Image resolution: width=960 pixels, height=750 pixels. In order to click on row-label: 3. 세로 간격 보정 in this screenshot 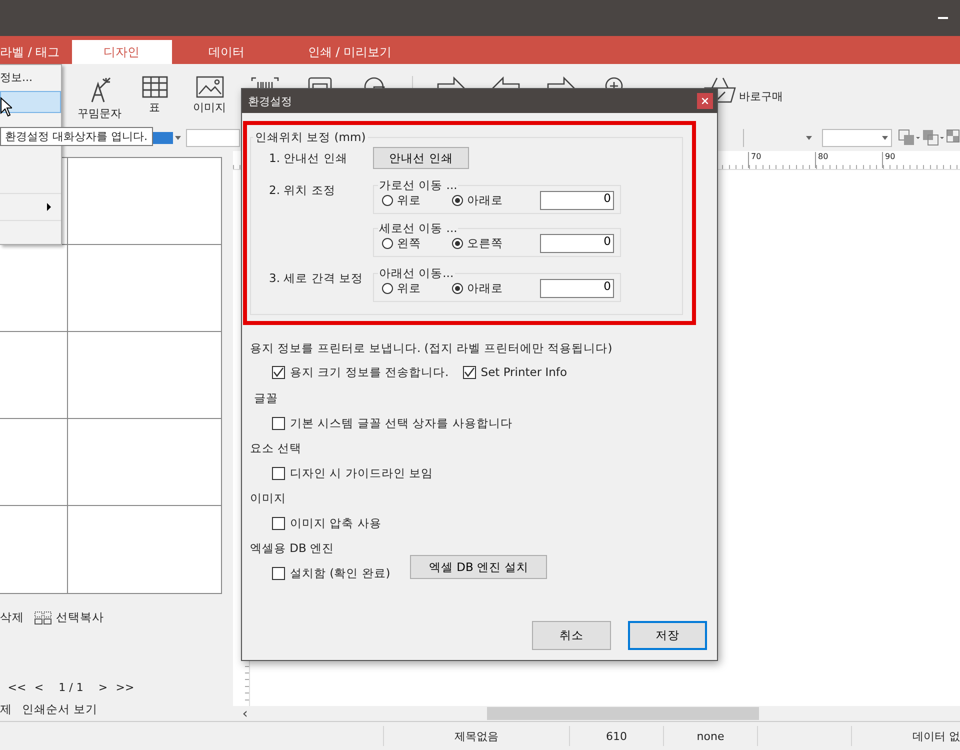, I will do `click(316, 278)`.